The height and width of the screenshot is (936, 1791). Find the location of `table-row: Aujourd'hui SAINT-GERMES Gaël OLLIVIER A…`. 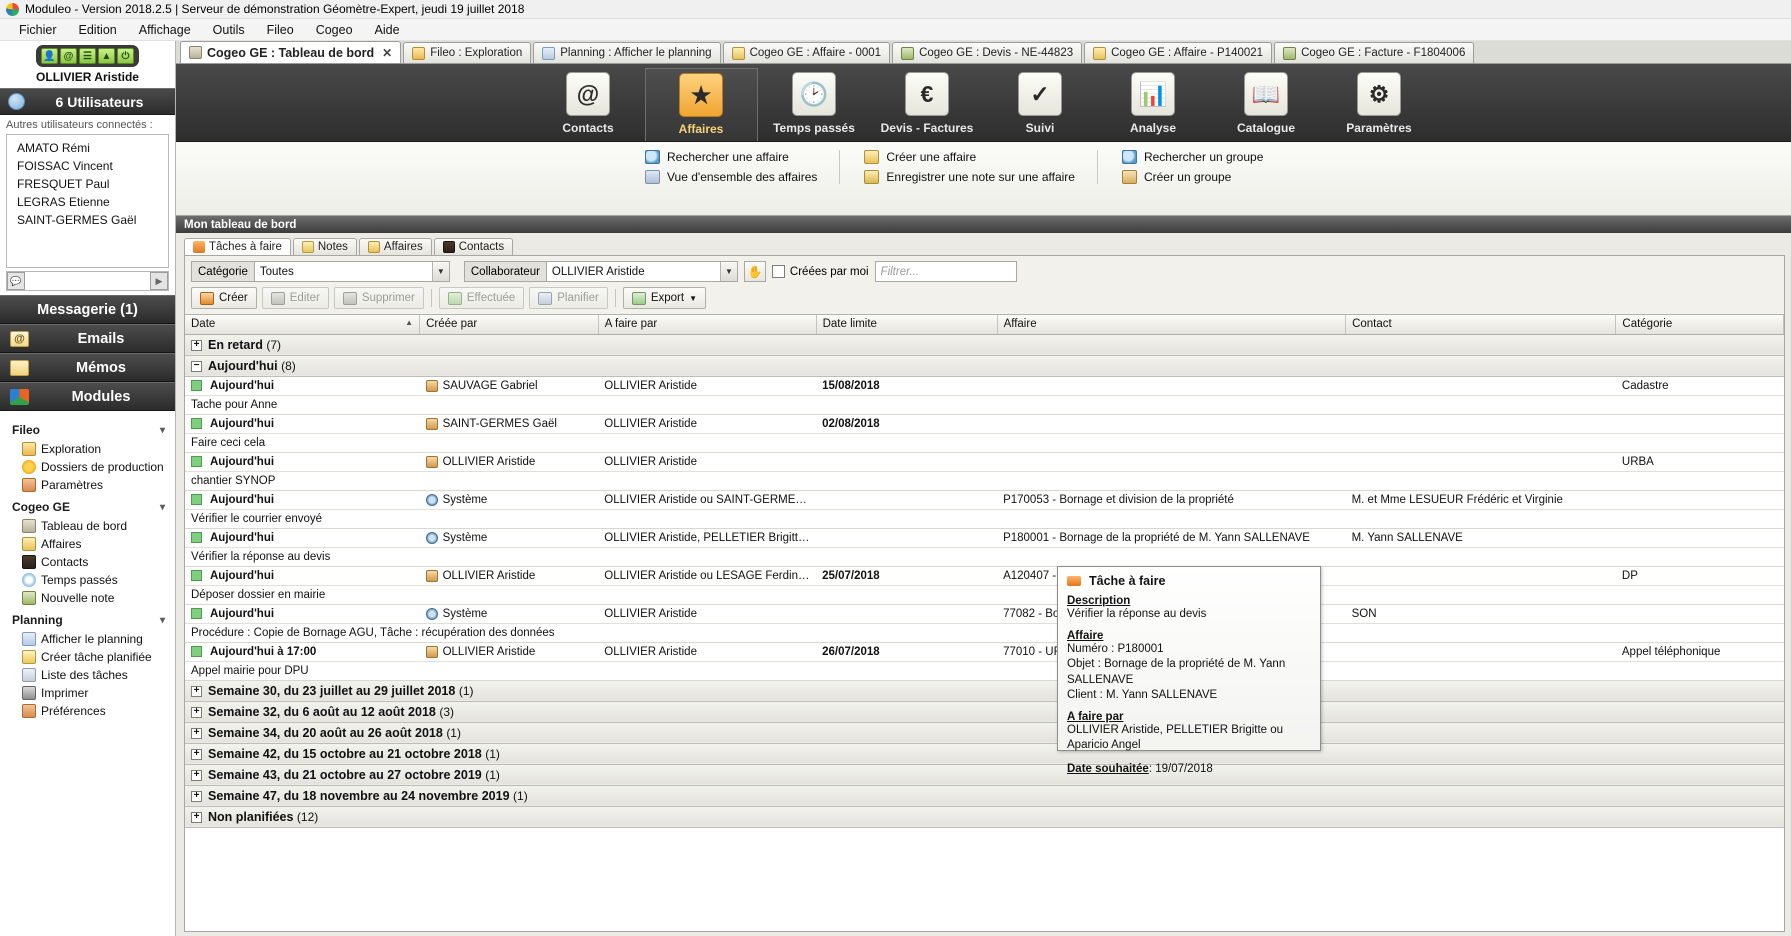

table-row: Aujourd'hui SAINT-GERMES Gaël OLLIVIER A… is located at coordinates (984, 424).